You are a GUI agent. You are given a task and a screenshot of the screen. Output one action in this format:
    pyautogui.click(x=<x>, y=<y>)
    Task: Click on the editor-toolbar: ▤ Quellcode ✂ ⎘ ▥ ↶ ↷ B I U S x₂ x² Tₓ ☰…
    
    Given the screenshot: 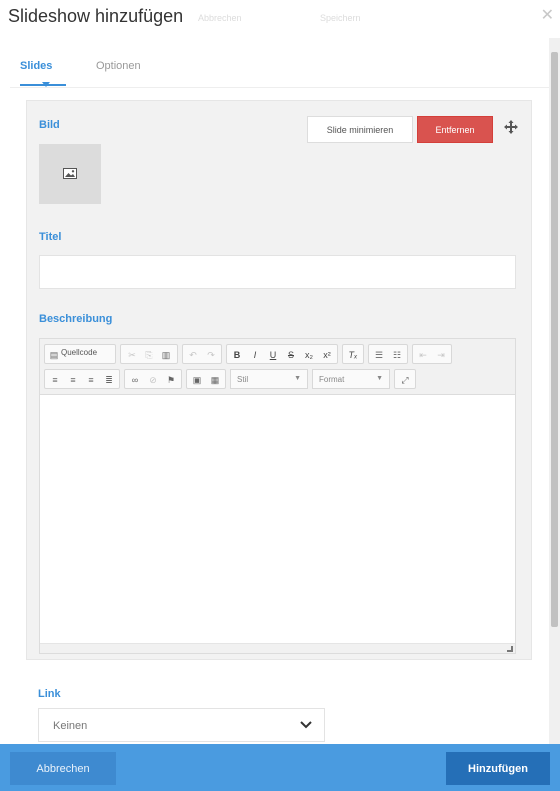 What is the action you would take?
    pyautogui.click(x=277, y=367)
    